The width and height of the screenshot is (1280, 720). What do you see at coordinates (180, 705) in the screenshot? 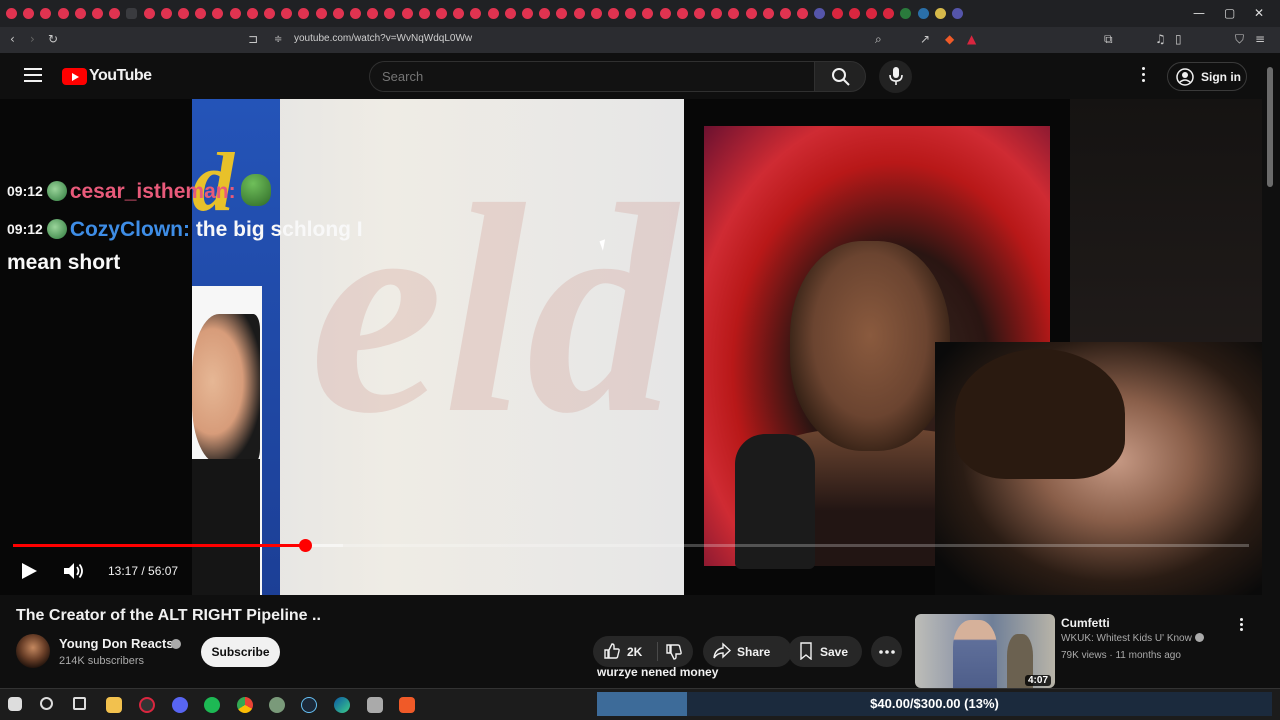
I see `discord-icon` at bounding box center [180, 705].